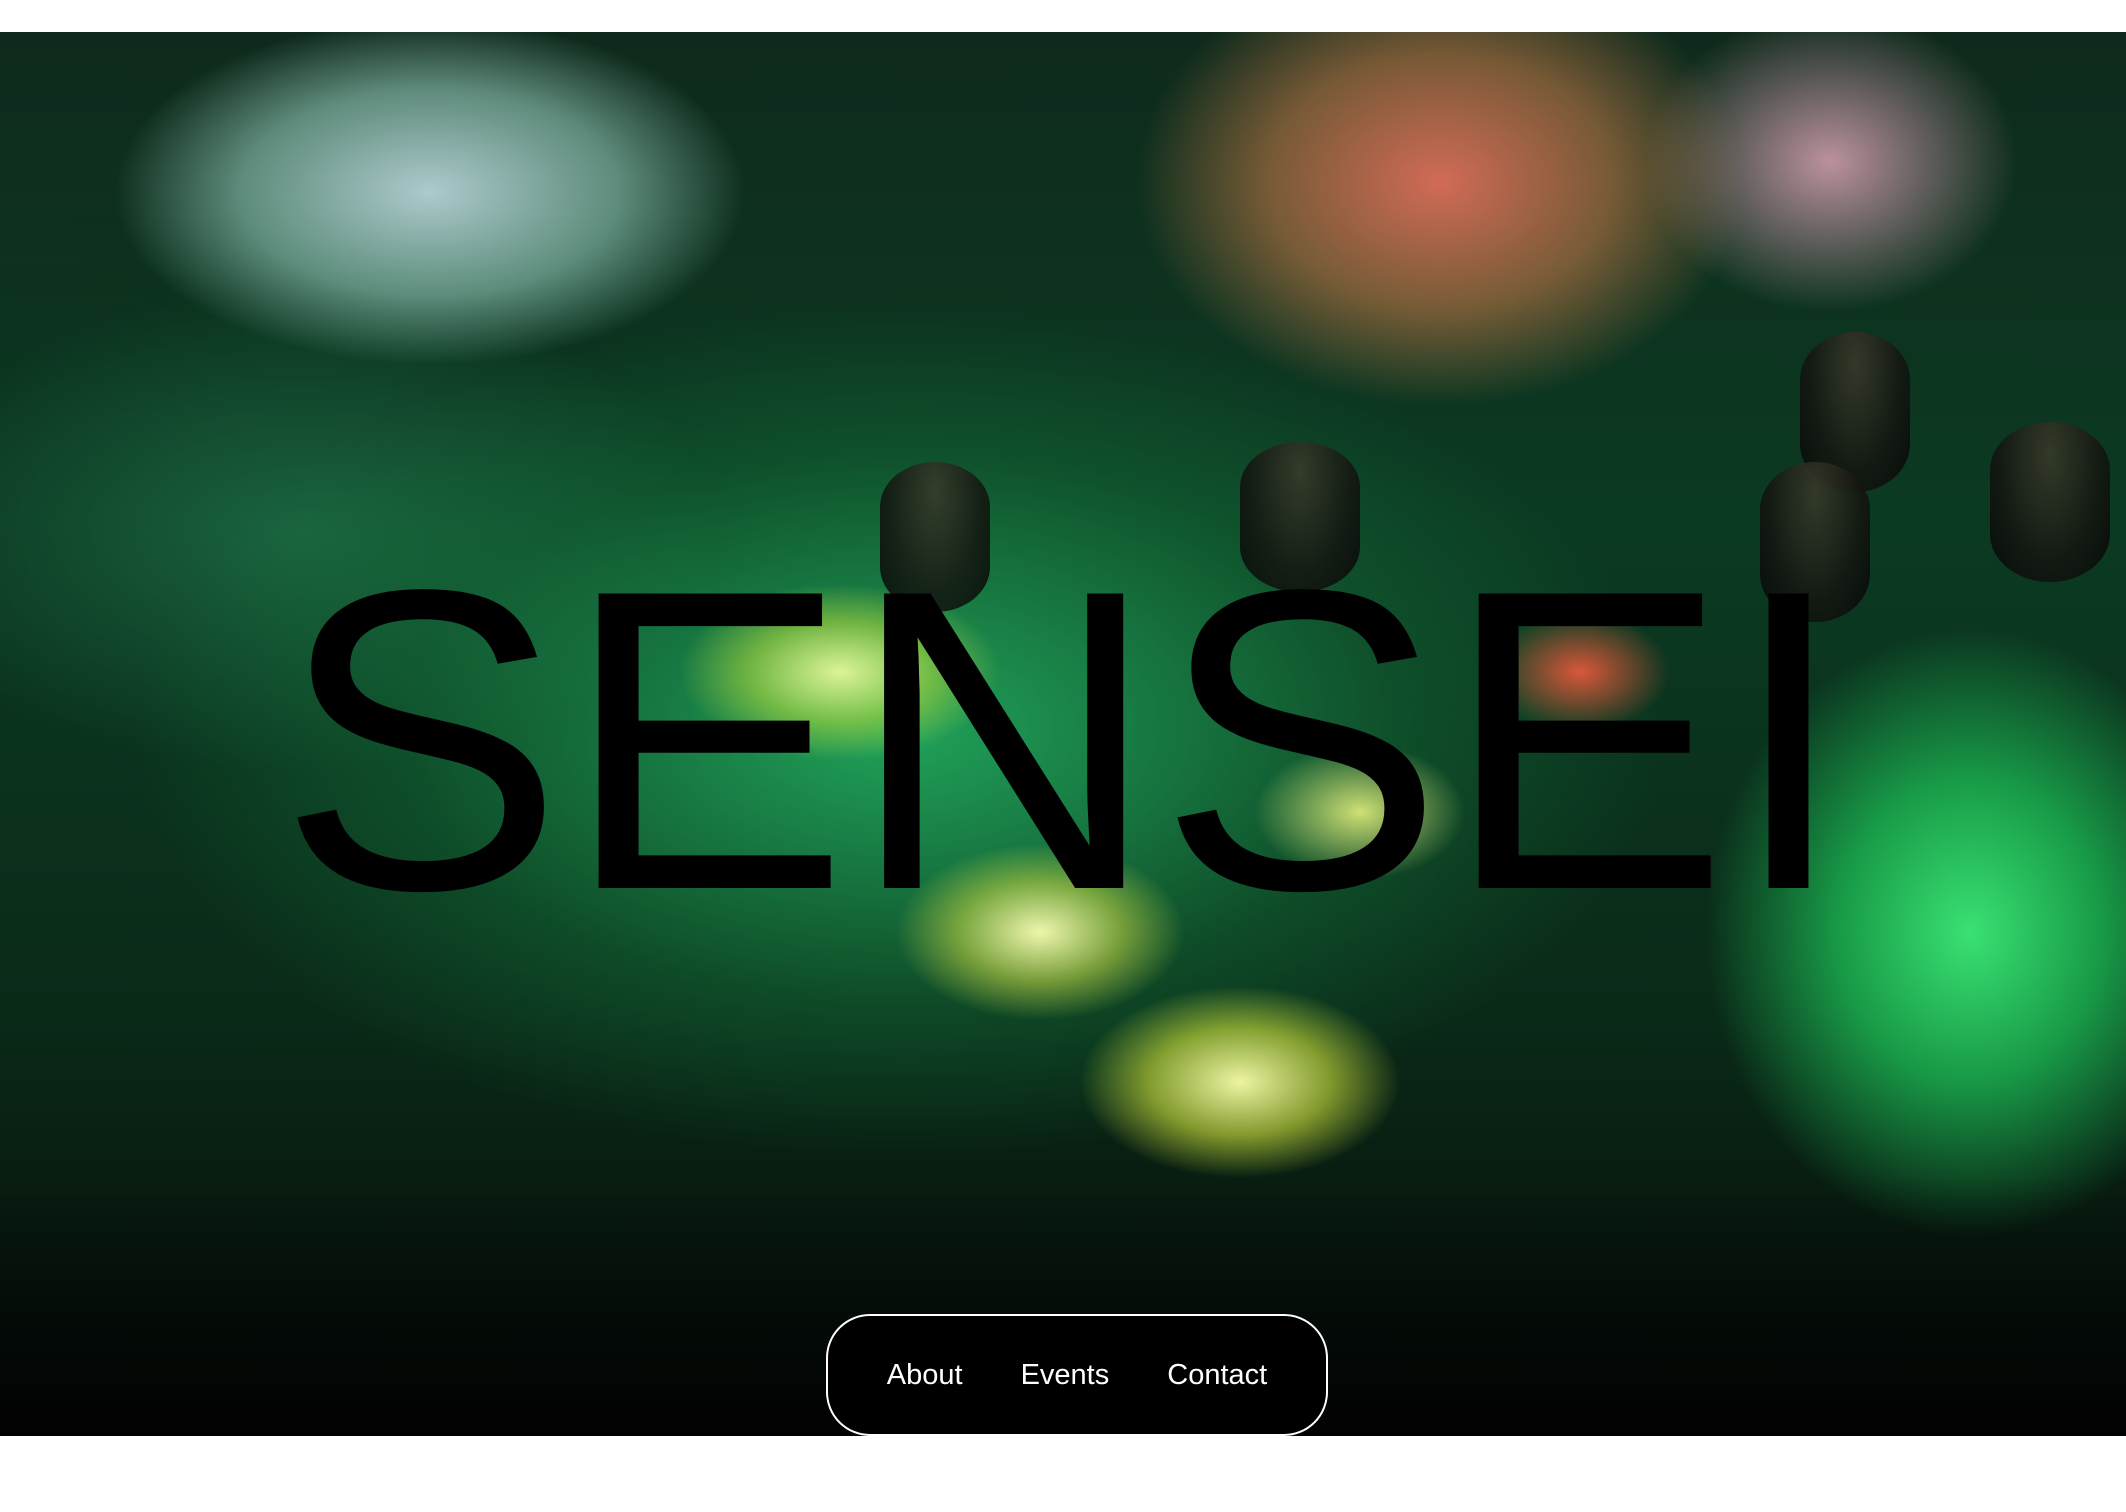  Describe the element at coordinates (1217, 1375) in the screenshot. I see `nav-link-contact: Contact` at that location.